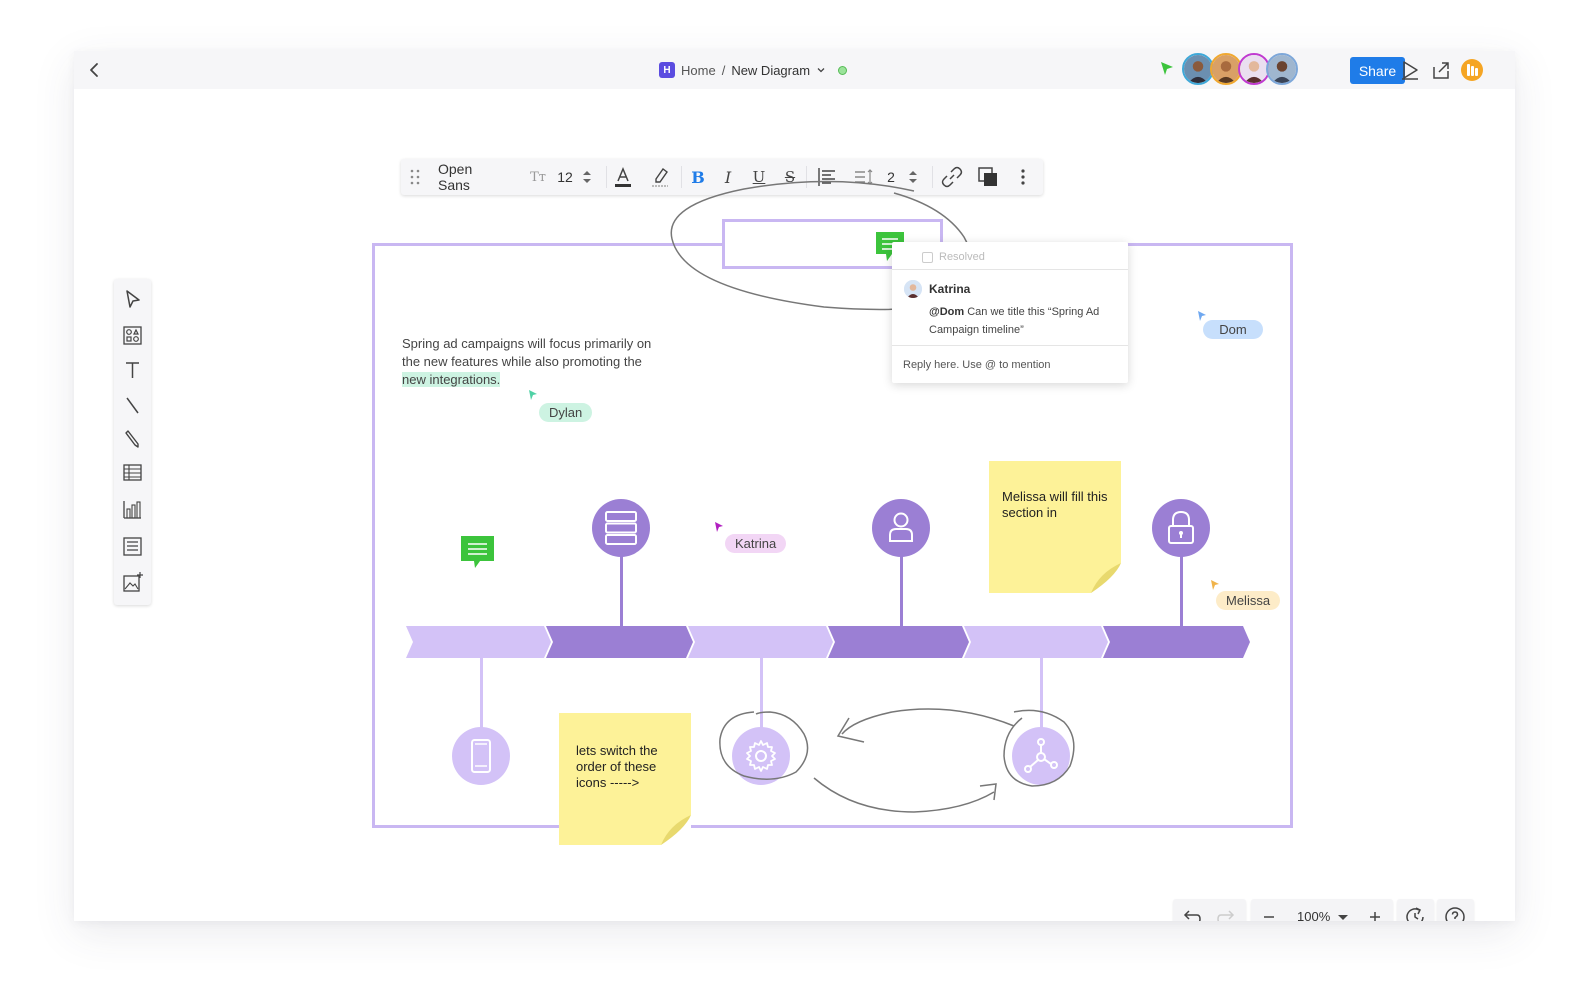 This screenshot has height=1008, width=1592. What do you see at coordinates (1375, 913) in the screenshot?
I see `zoom-in-icon` at bounding box center [1375, 913].